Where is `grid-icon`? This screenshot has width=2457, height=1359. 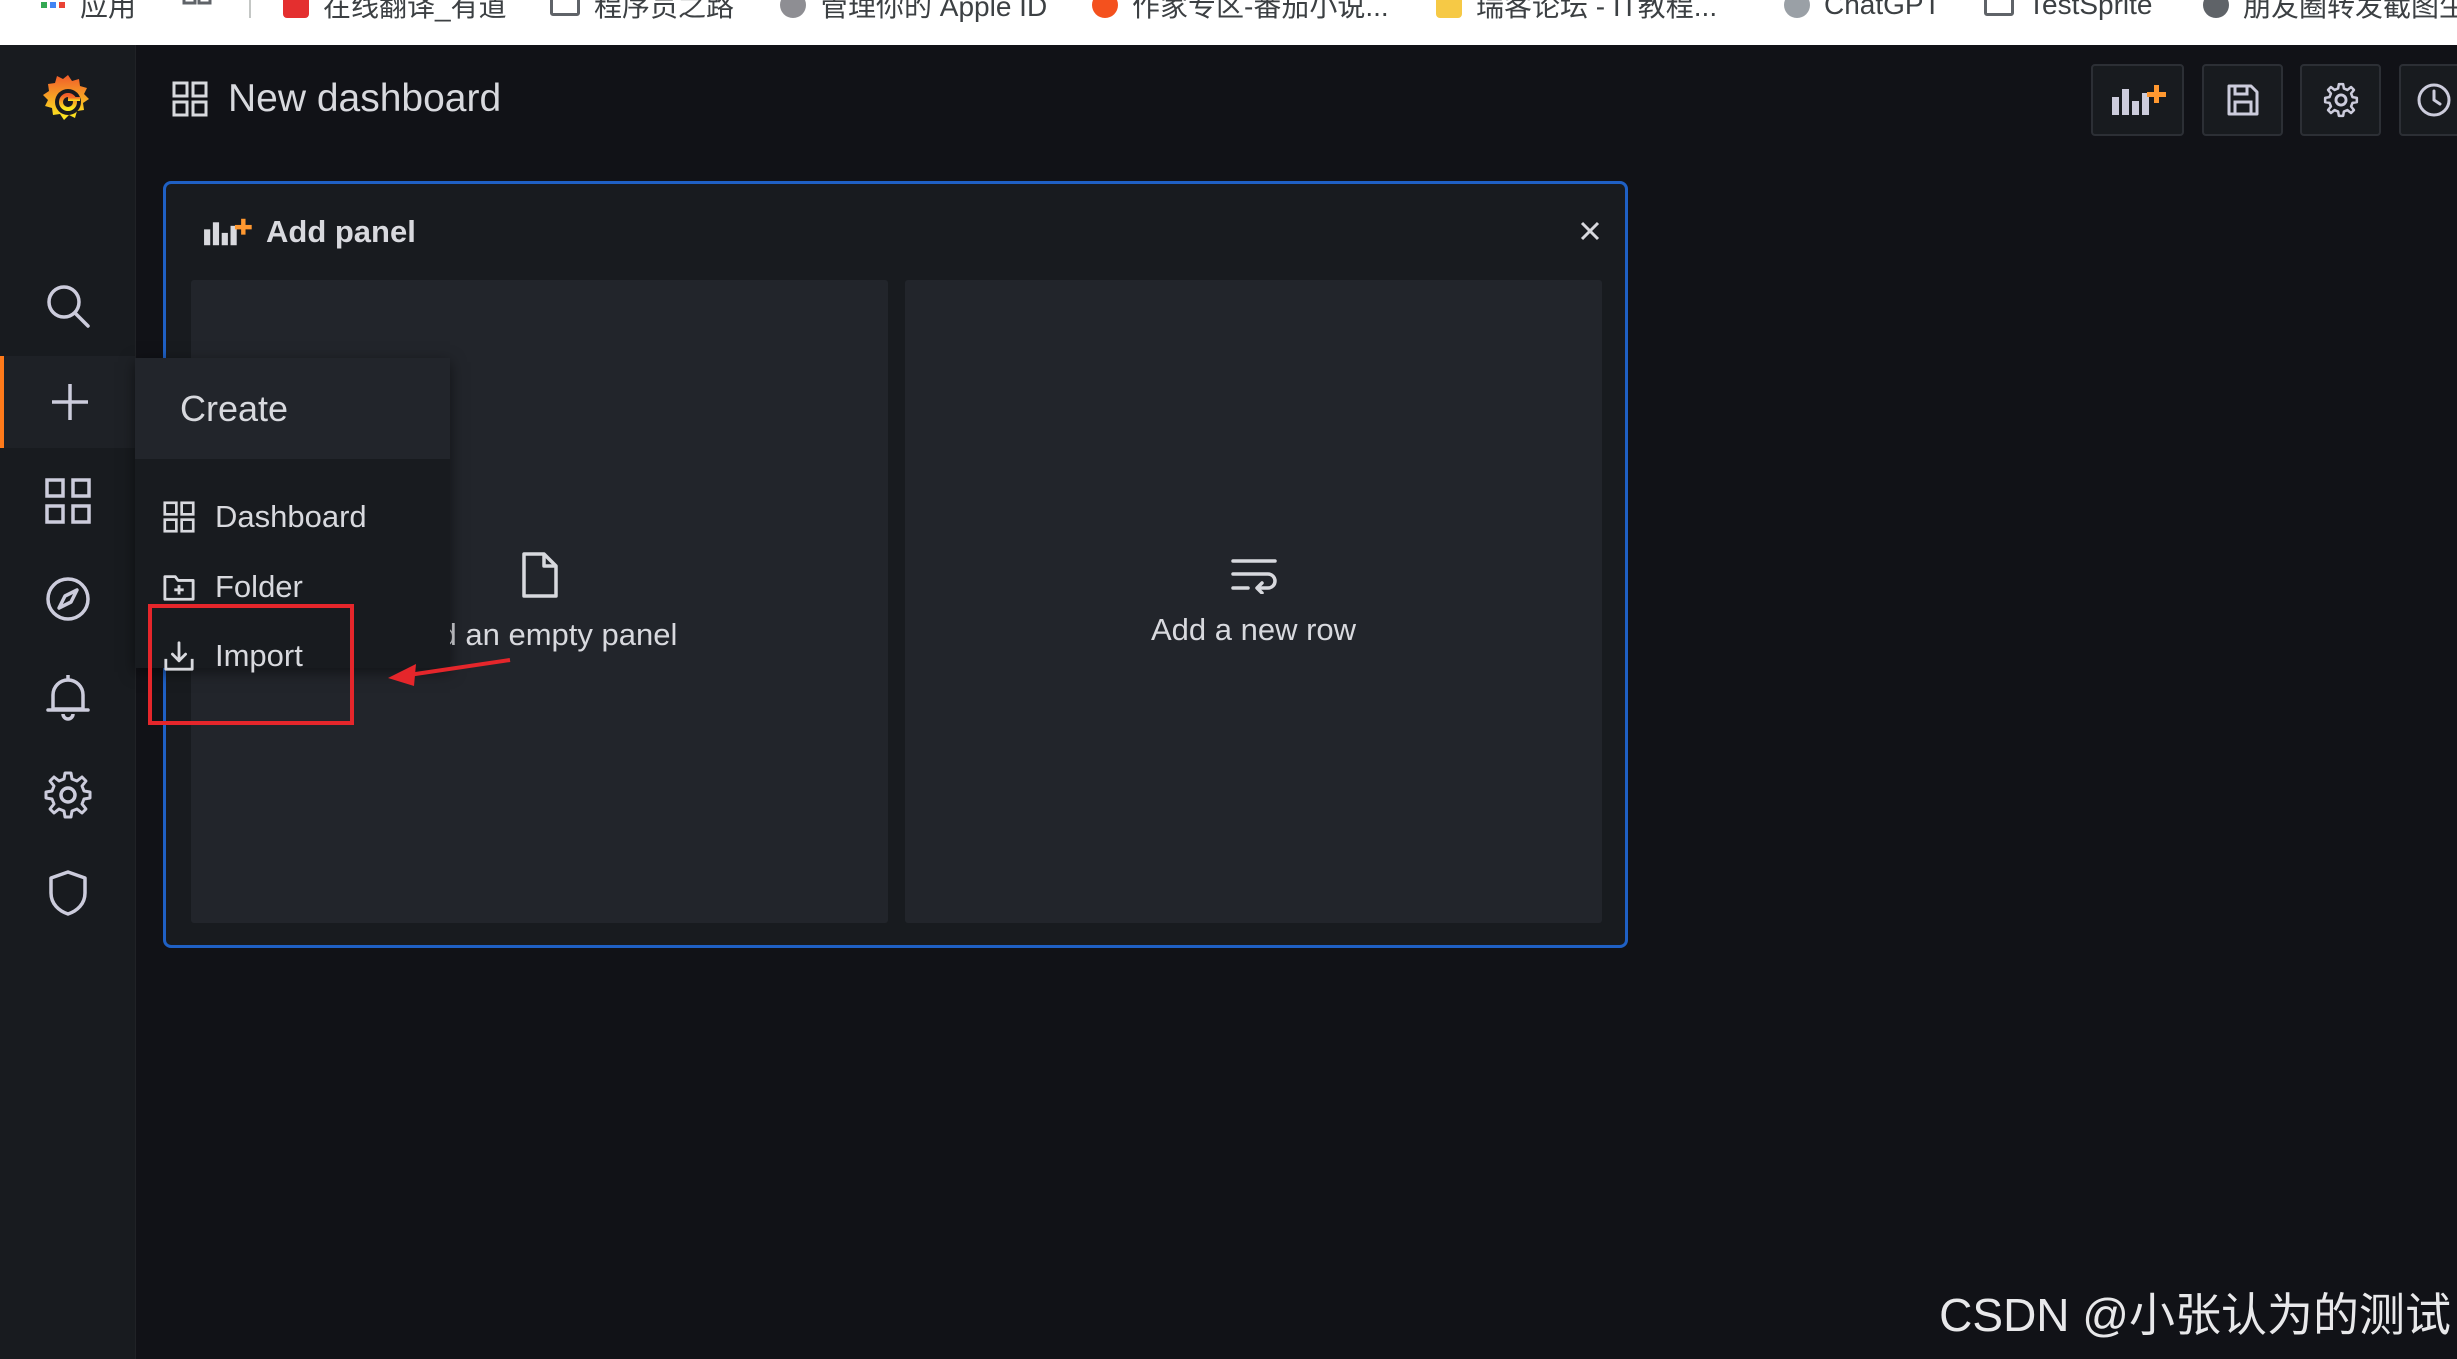
grid-icon is located at coordinates (197, 2).